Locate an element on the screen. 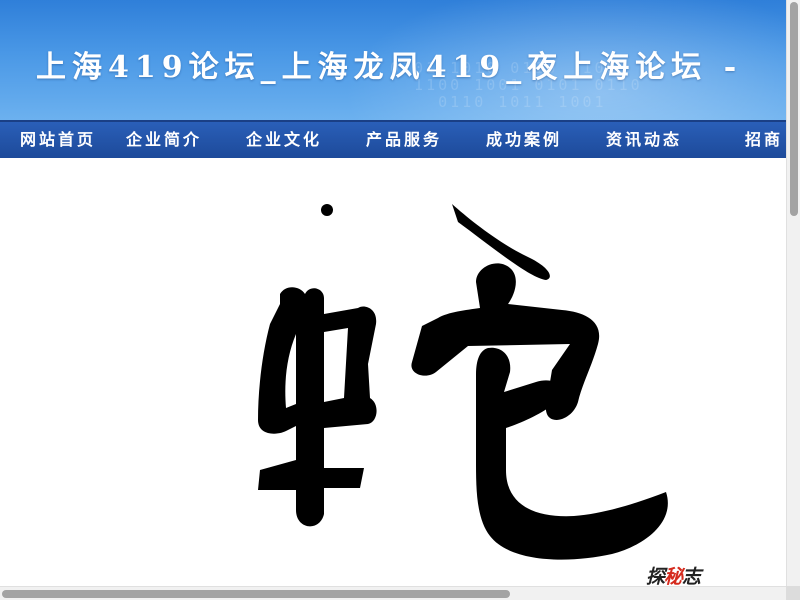 The height and width of the screenshot is (600, 800). nav-item-news: 资讯动态 is located at coordinates (644, 140).